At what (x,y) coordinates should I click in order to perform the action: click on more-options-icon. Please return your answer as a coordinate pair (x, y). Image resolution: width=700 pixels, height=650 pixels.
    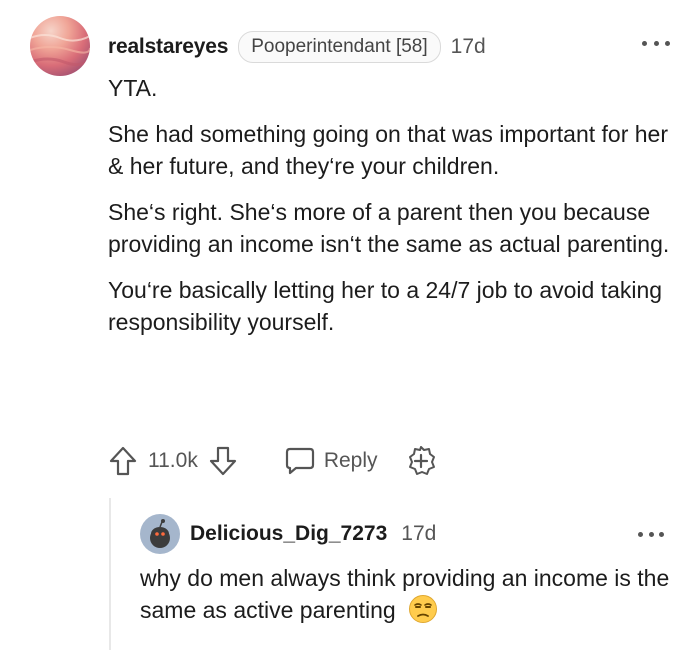
    Looking at the image, I should click on (656, 43).